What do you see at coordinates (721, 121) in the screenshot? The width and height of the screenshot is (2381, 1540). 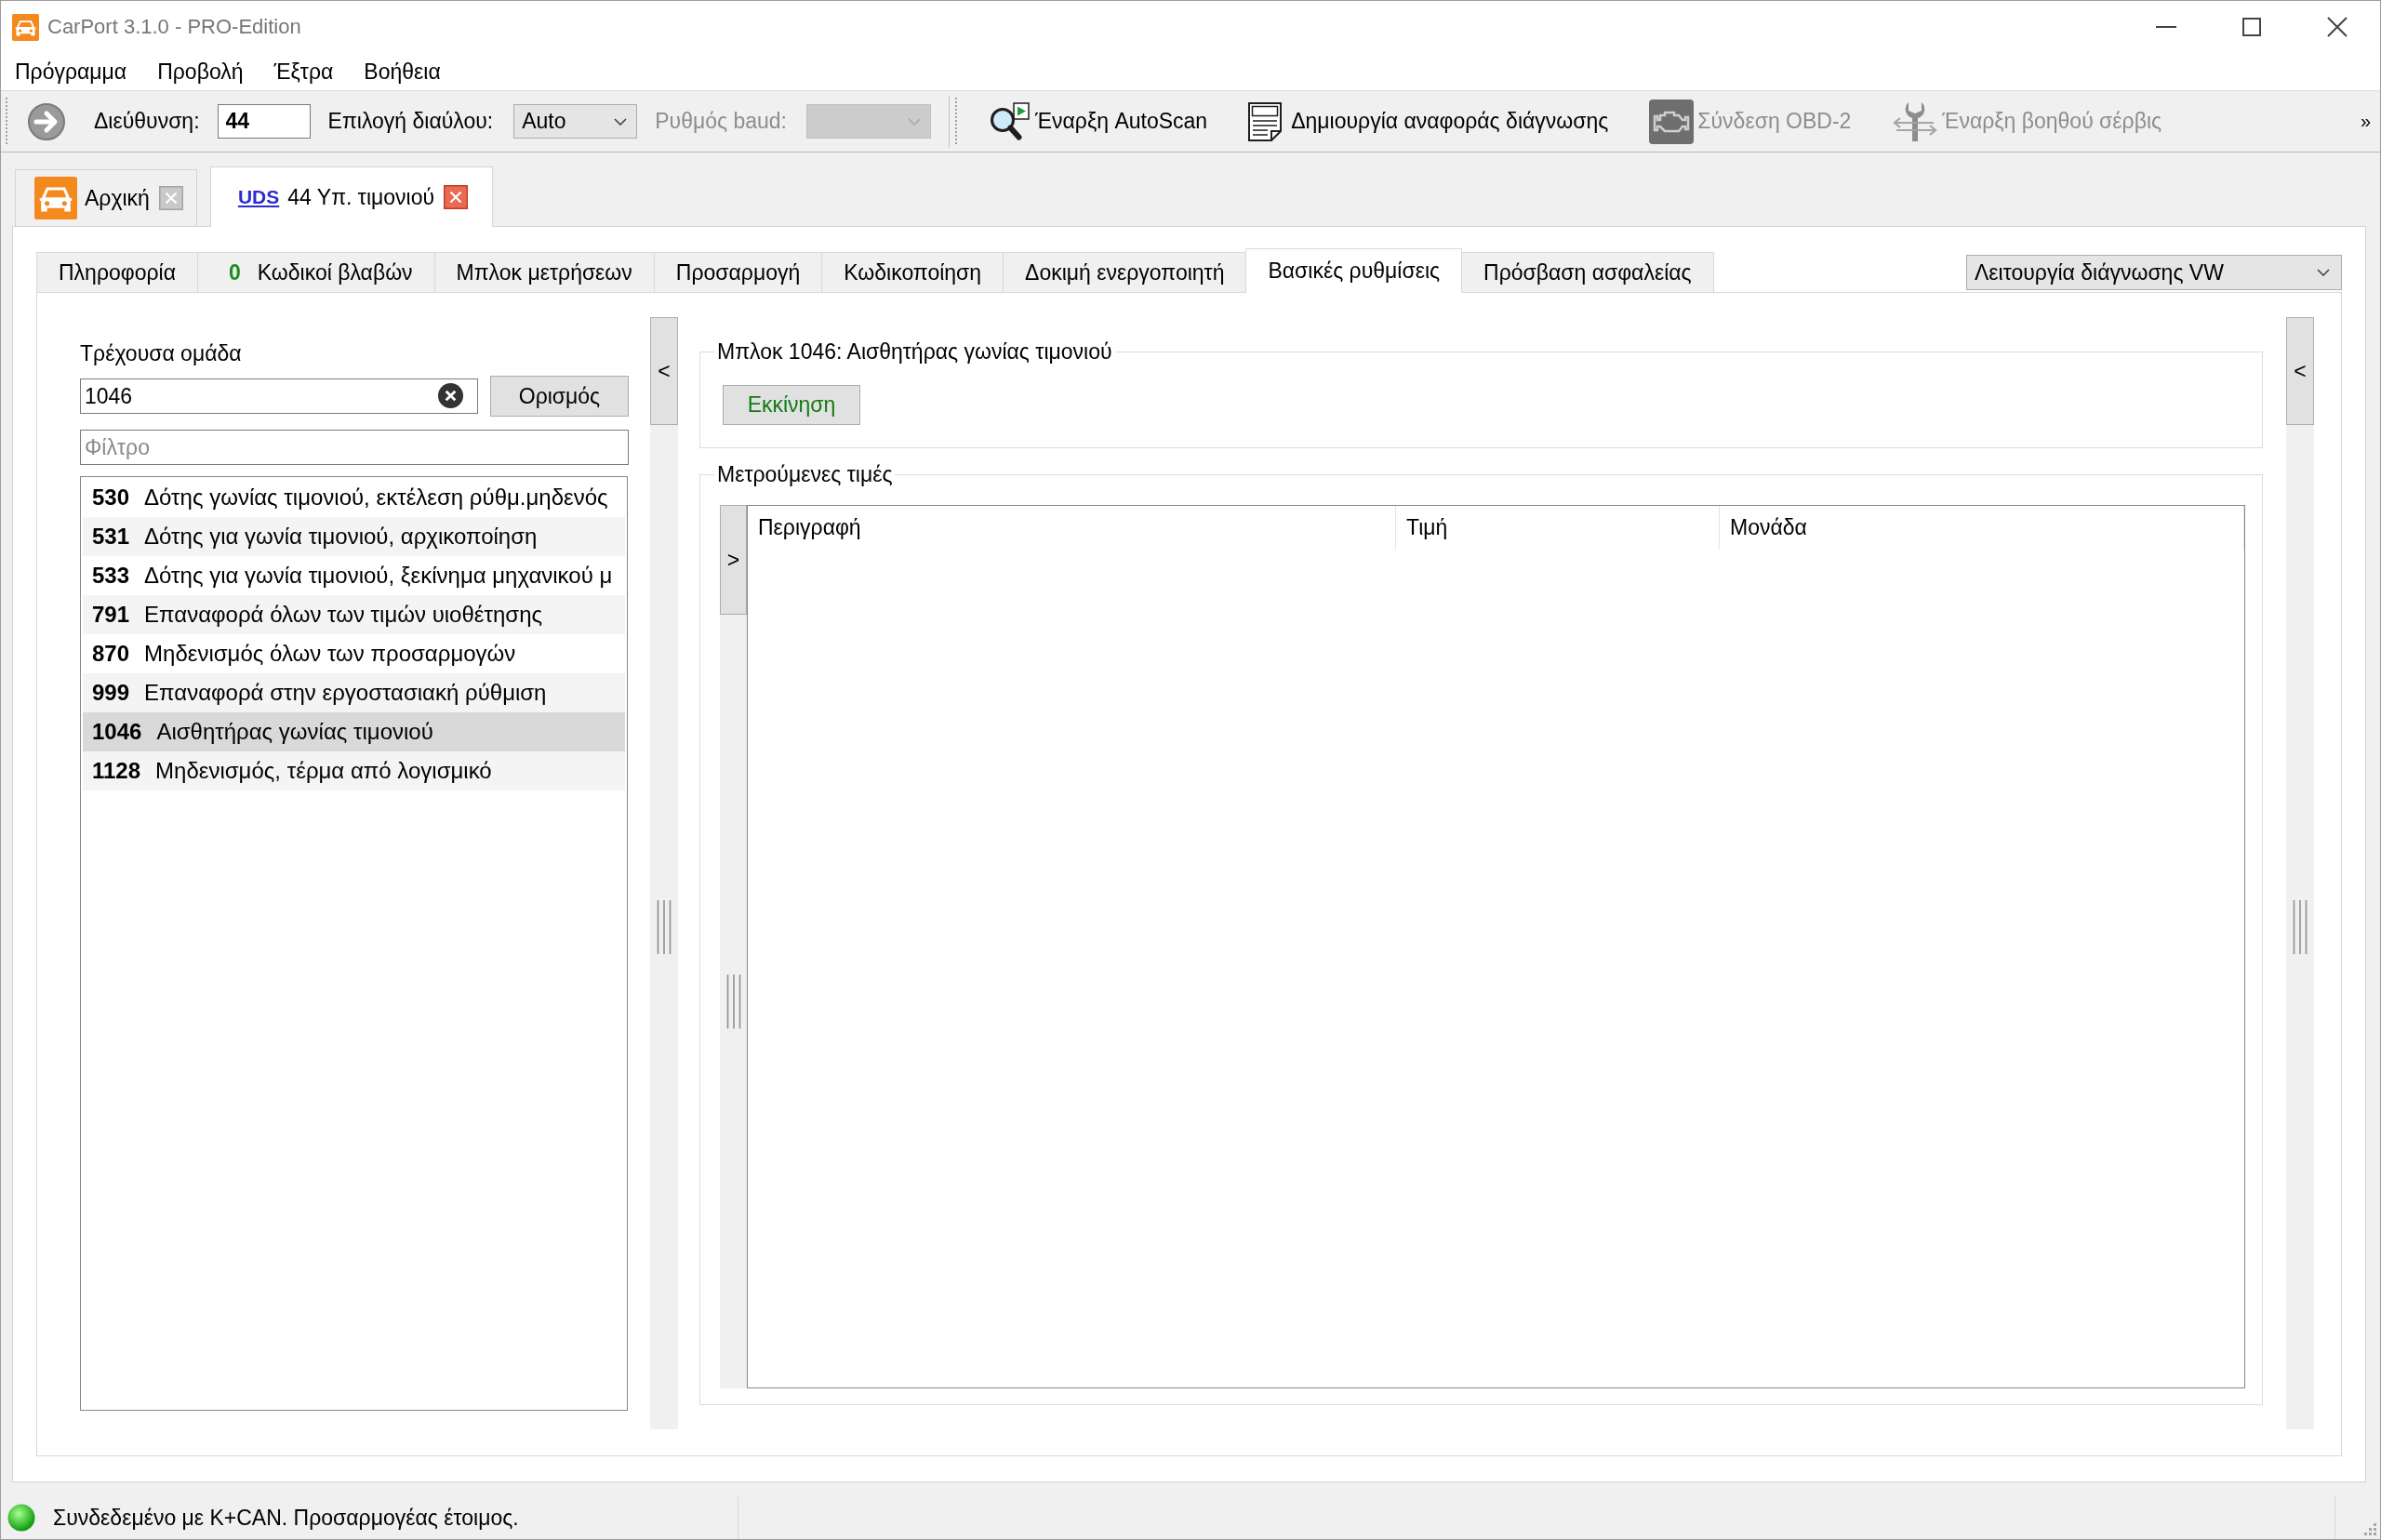 I see `baud-label: Ρυθμός baud:` at bounding box center [721, 121].